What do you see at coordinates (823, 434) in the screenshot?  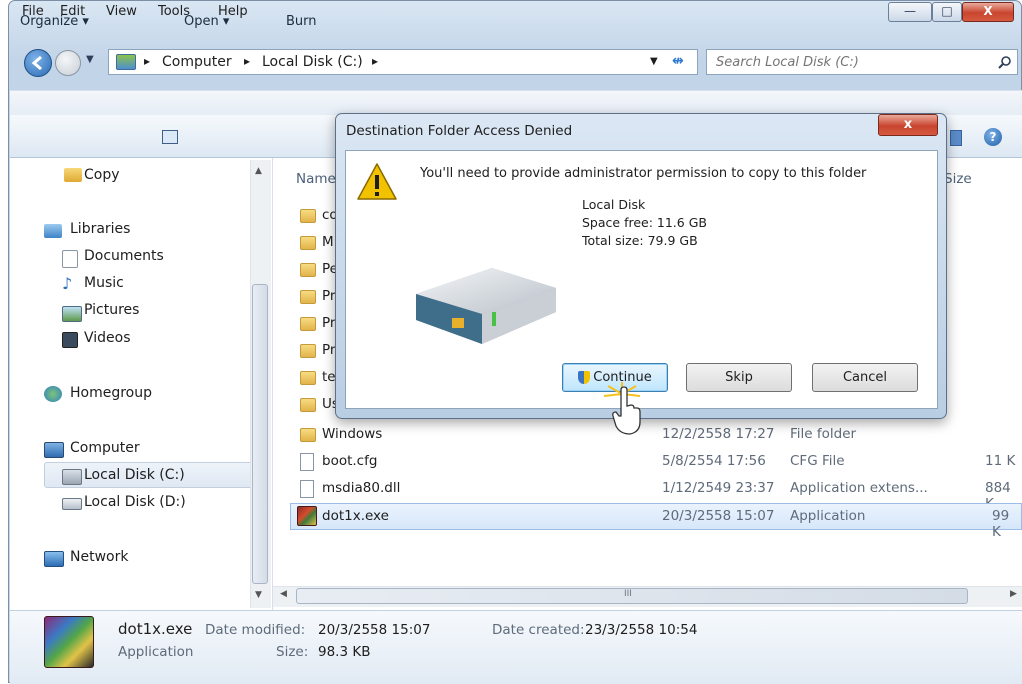 I see `file-type: File folder` at bounding box center [823, 434].